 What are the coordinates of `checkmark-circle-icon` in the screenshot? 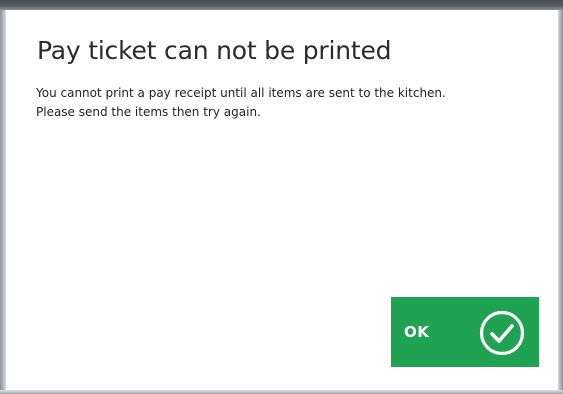 It's located at (502, 333).